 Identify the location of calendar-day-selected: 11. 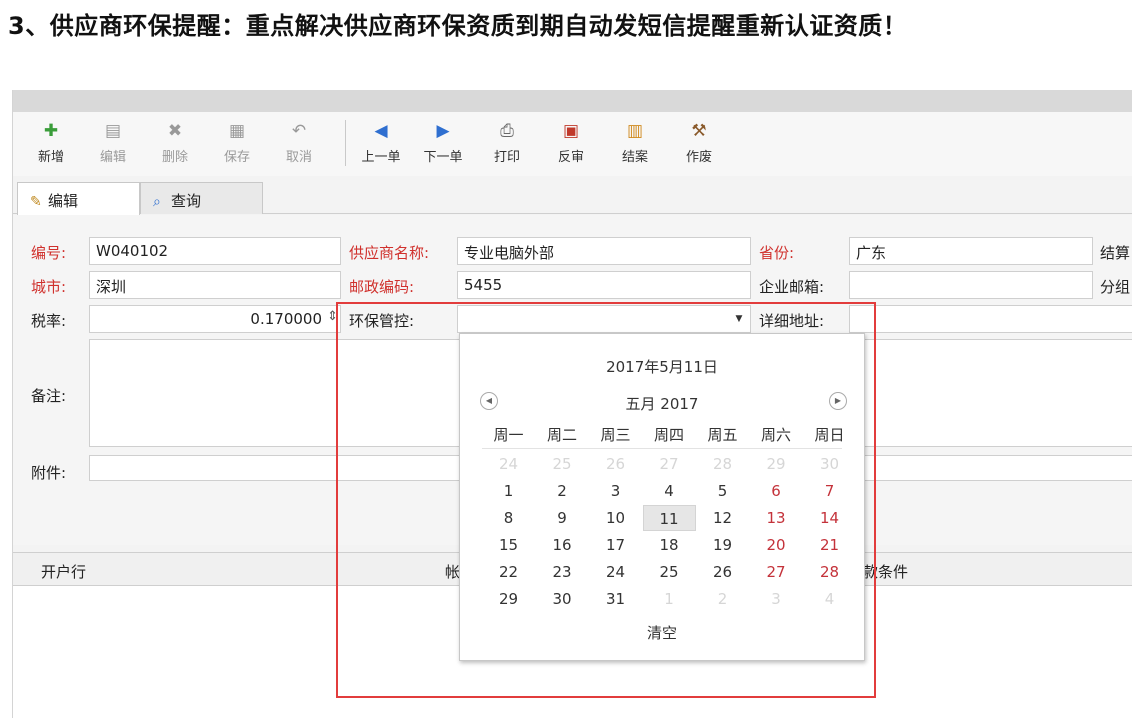
(669, 518).